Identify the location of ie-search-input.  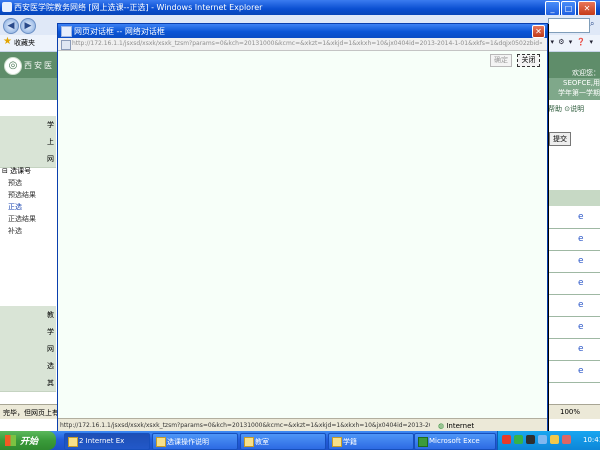
(569, 25).